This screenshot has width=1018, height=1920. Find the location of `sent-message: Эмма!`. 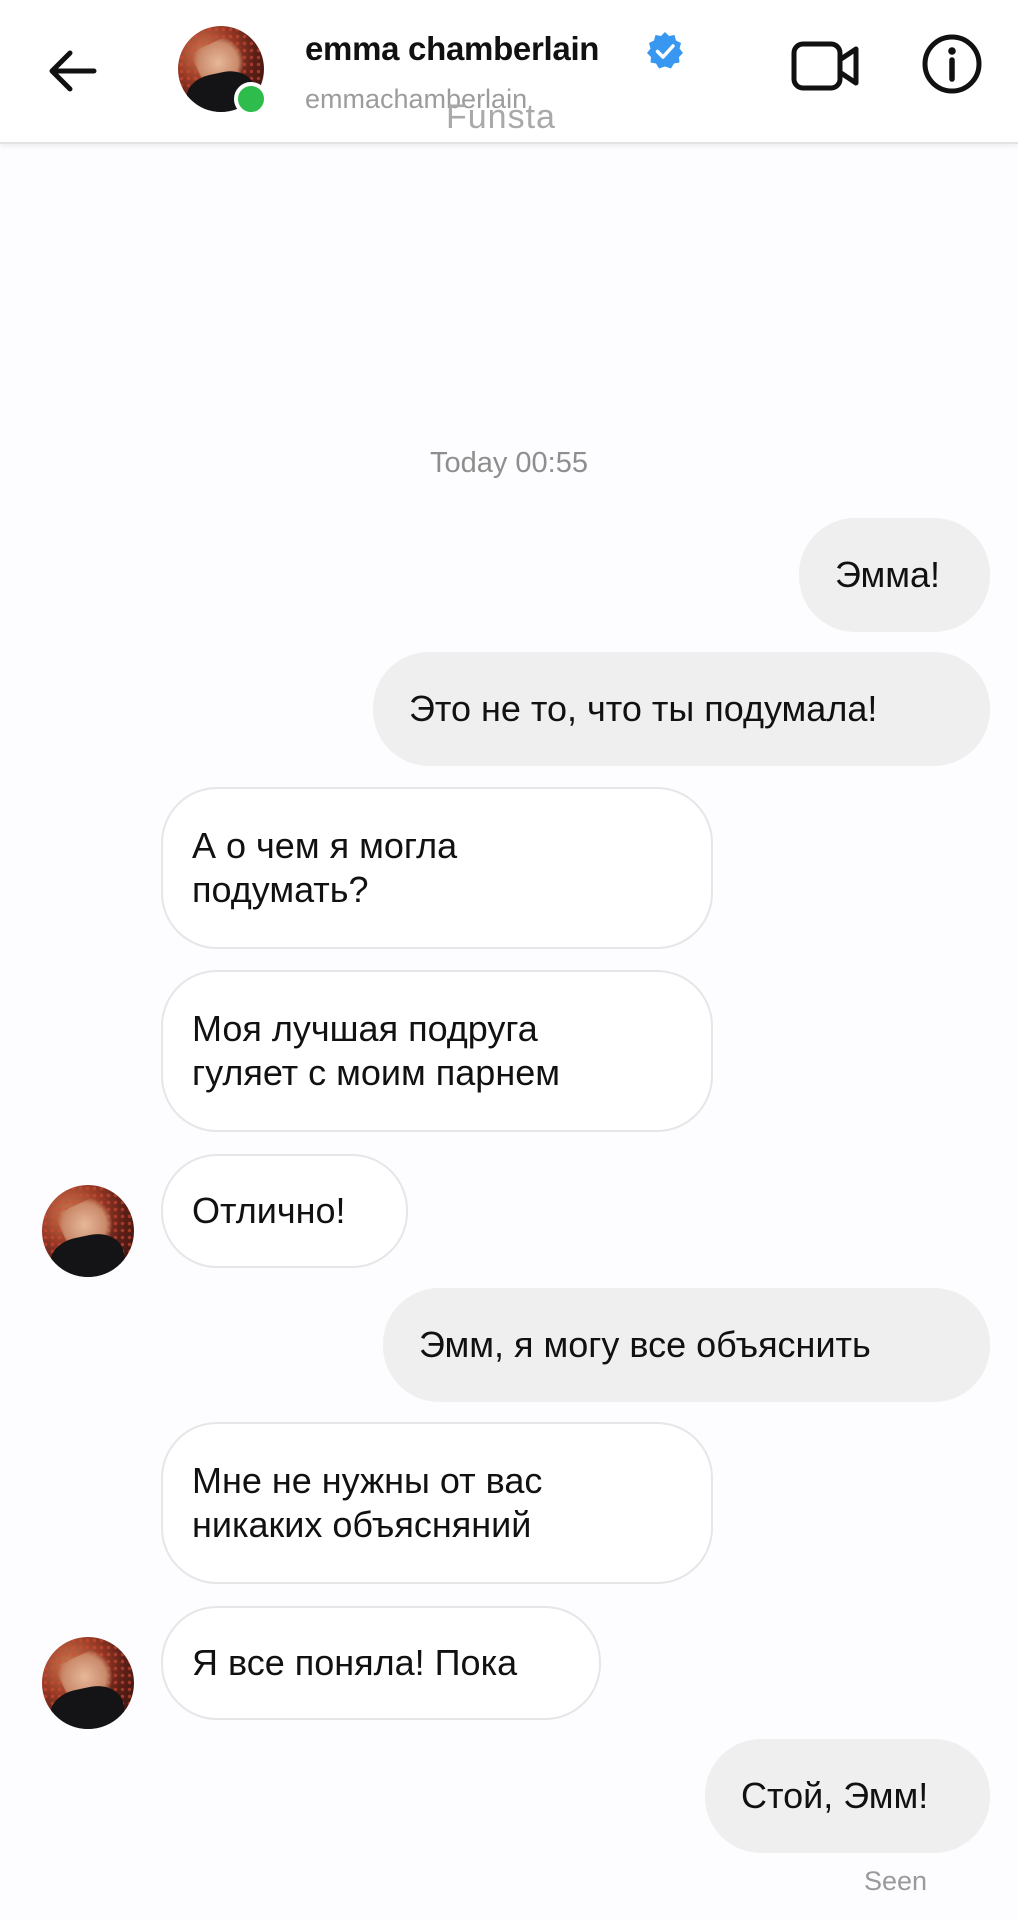

sent-message: Эмма! is located at coordinates (894, 575).